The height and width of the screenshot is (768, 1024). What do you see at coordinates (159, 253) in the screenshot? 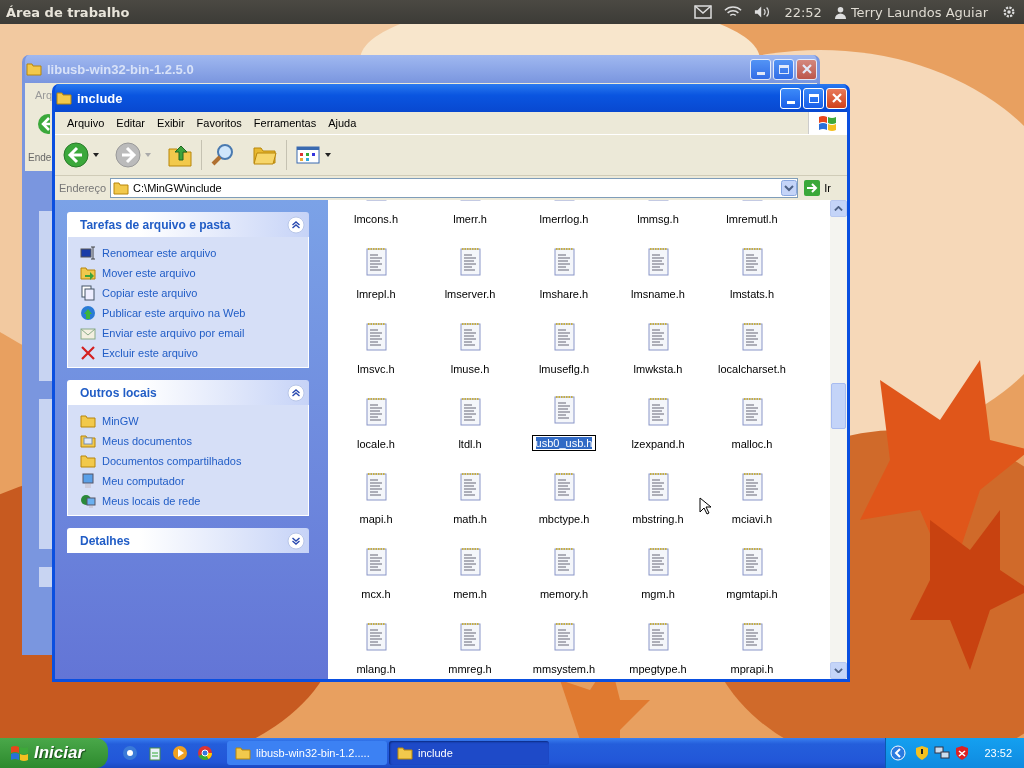
I see `task-link: Renomear este arquivo` at bounding box center [159, 253].